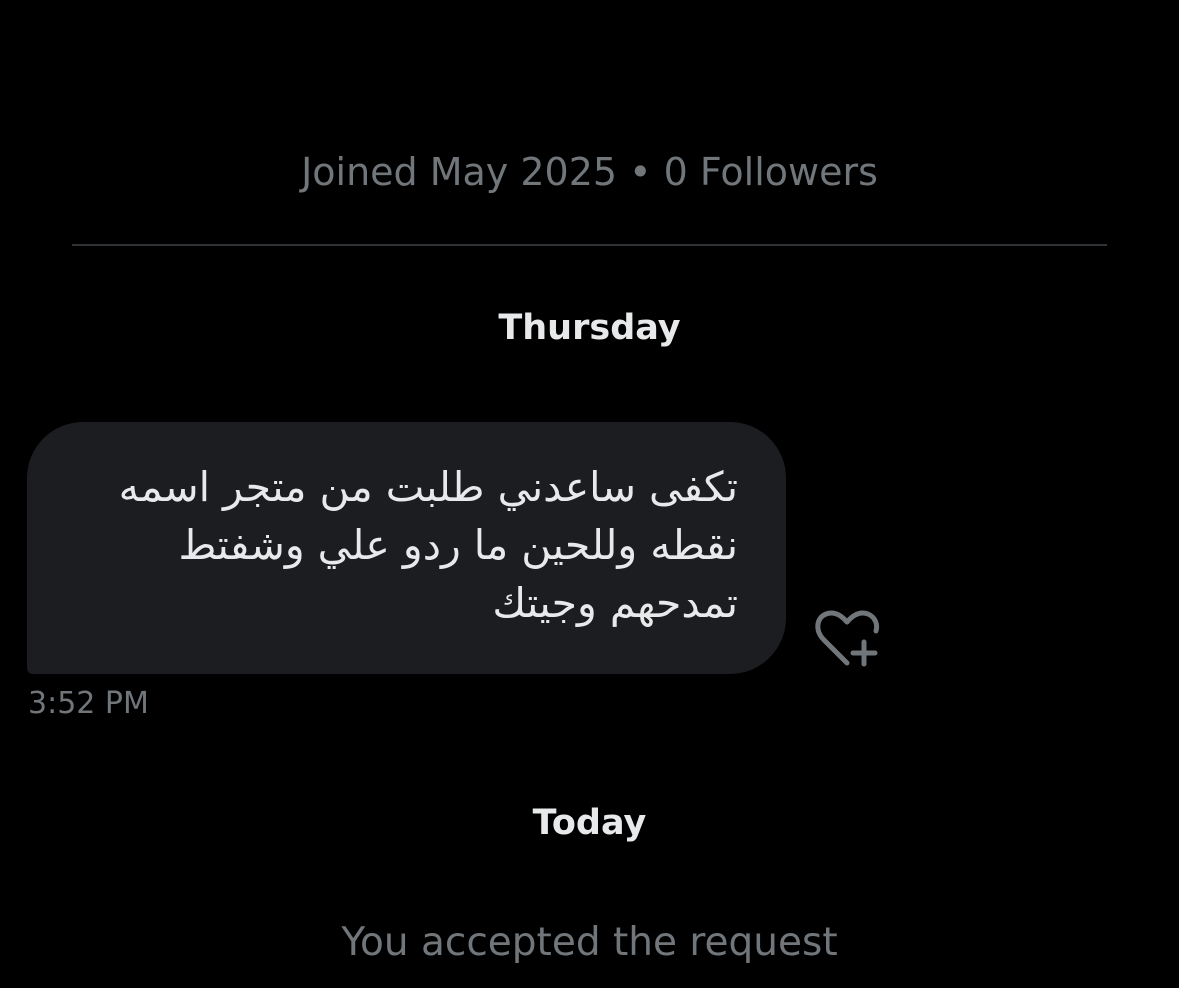 The width and height of the screenshot is (1179, 988). What do you see at coordinates (589, 942) in the screenshot?
I see `request-accepted-notice: You accepted the request` at bounding box center [589, 942].